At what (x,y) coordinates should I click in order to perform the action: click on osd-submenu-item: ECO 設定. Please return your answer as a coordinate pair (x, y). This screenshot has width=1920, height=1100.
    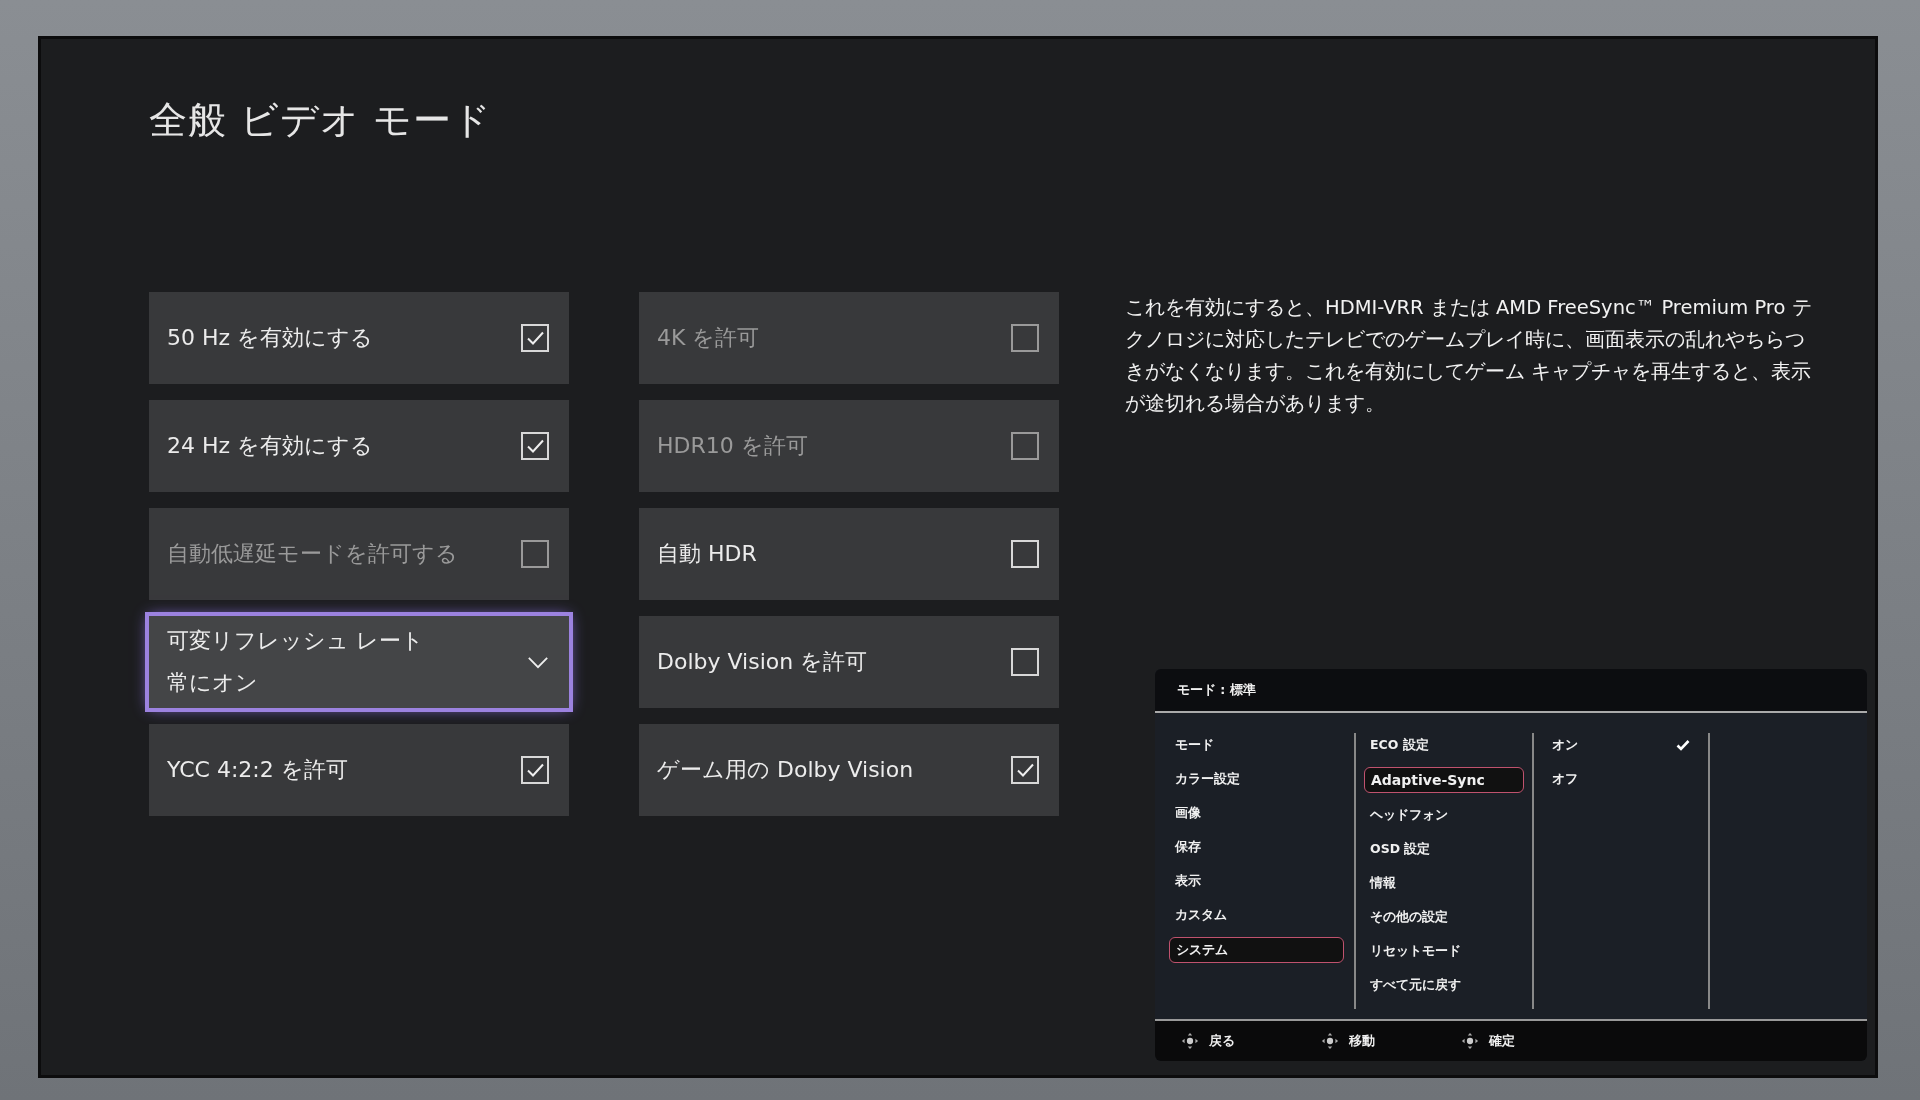
    Looking at the image, I should click on (1444, 745).